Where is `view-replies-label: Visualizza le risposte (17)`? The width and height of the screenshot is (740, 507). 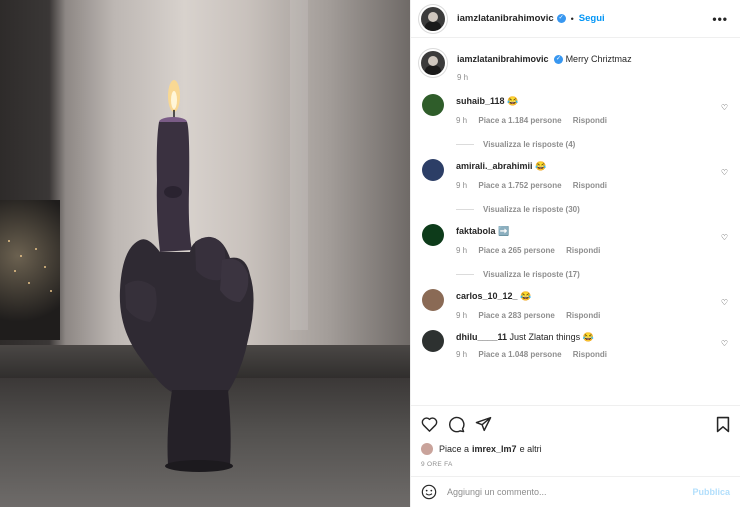
view-replies-label: Visualizza le risposte (17) is located at coordinates (531, 275).